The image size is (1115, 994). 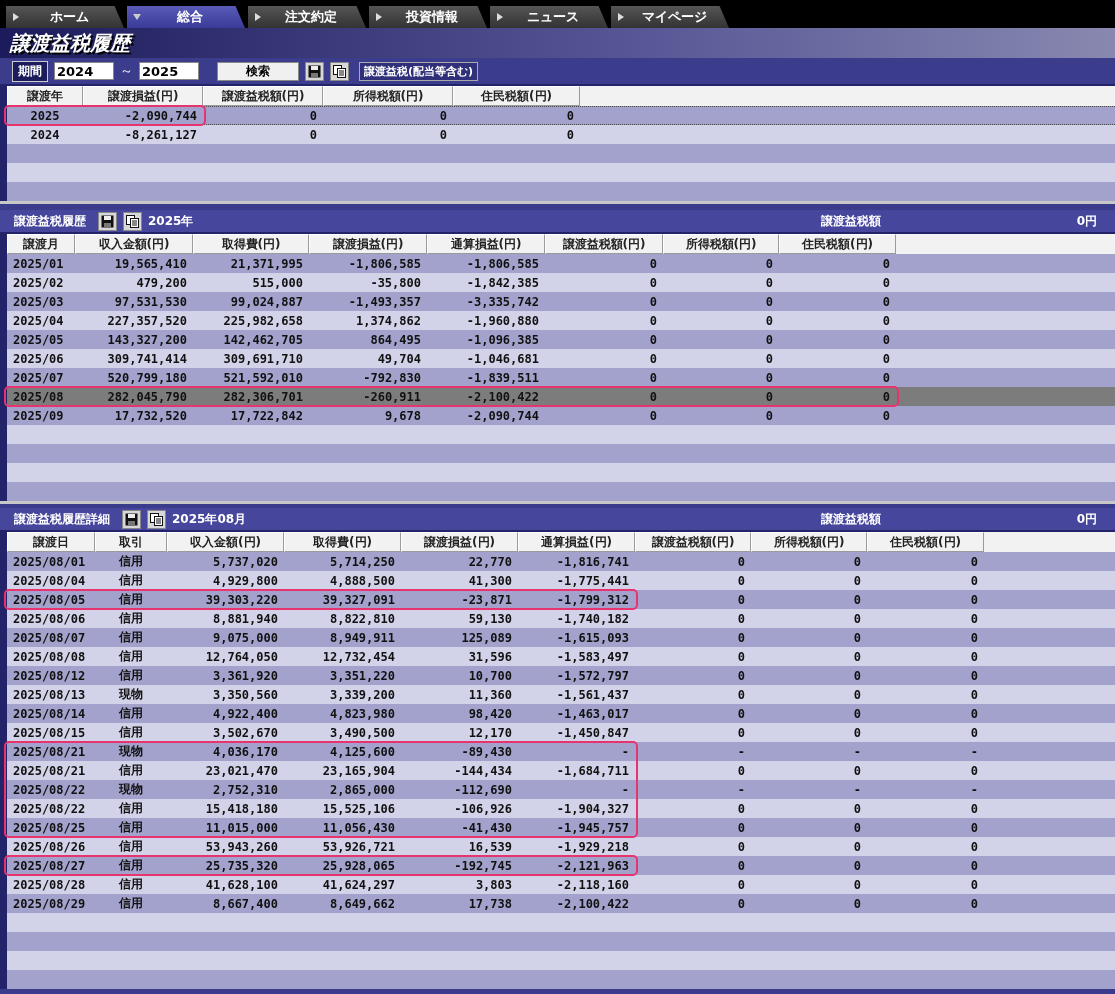 I want to click on table-row: 2025/02 479,200 515,000 -35,800 -1,842,385 0 0 0, so click(x=561, y=282).